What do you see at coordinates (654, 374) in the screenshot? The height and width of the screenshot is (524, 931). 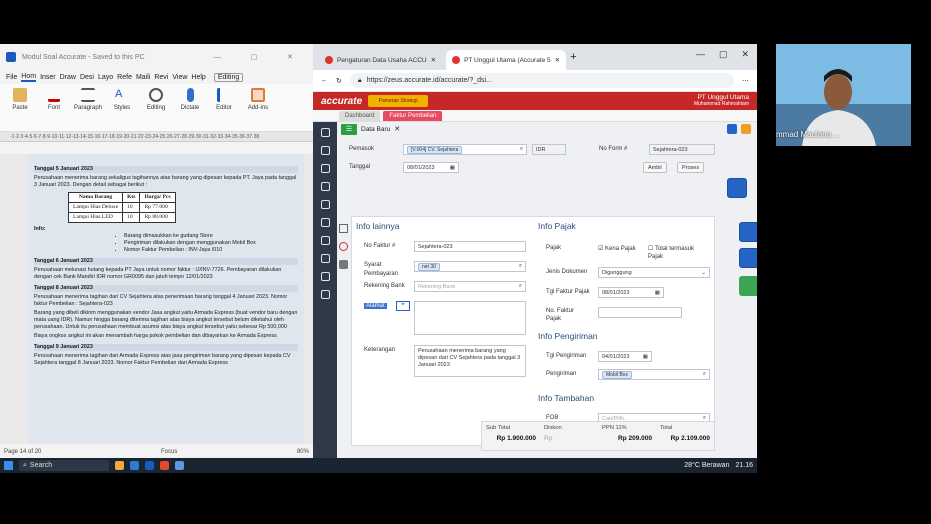 I see `pengiriman-field: Mobil Box ⌕` at bounding box center [654, 374].